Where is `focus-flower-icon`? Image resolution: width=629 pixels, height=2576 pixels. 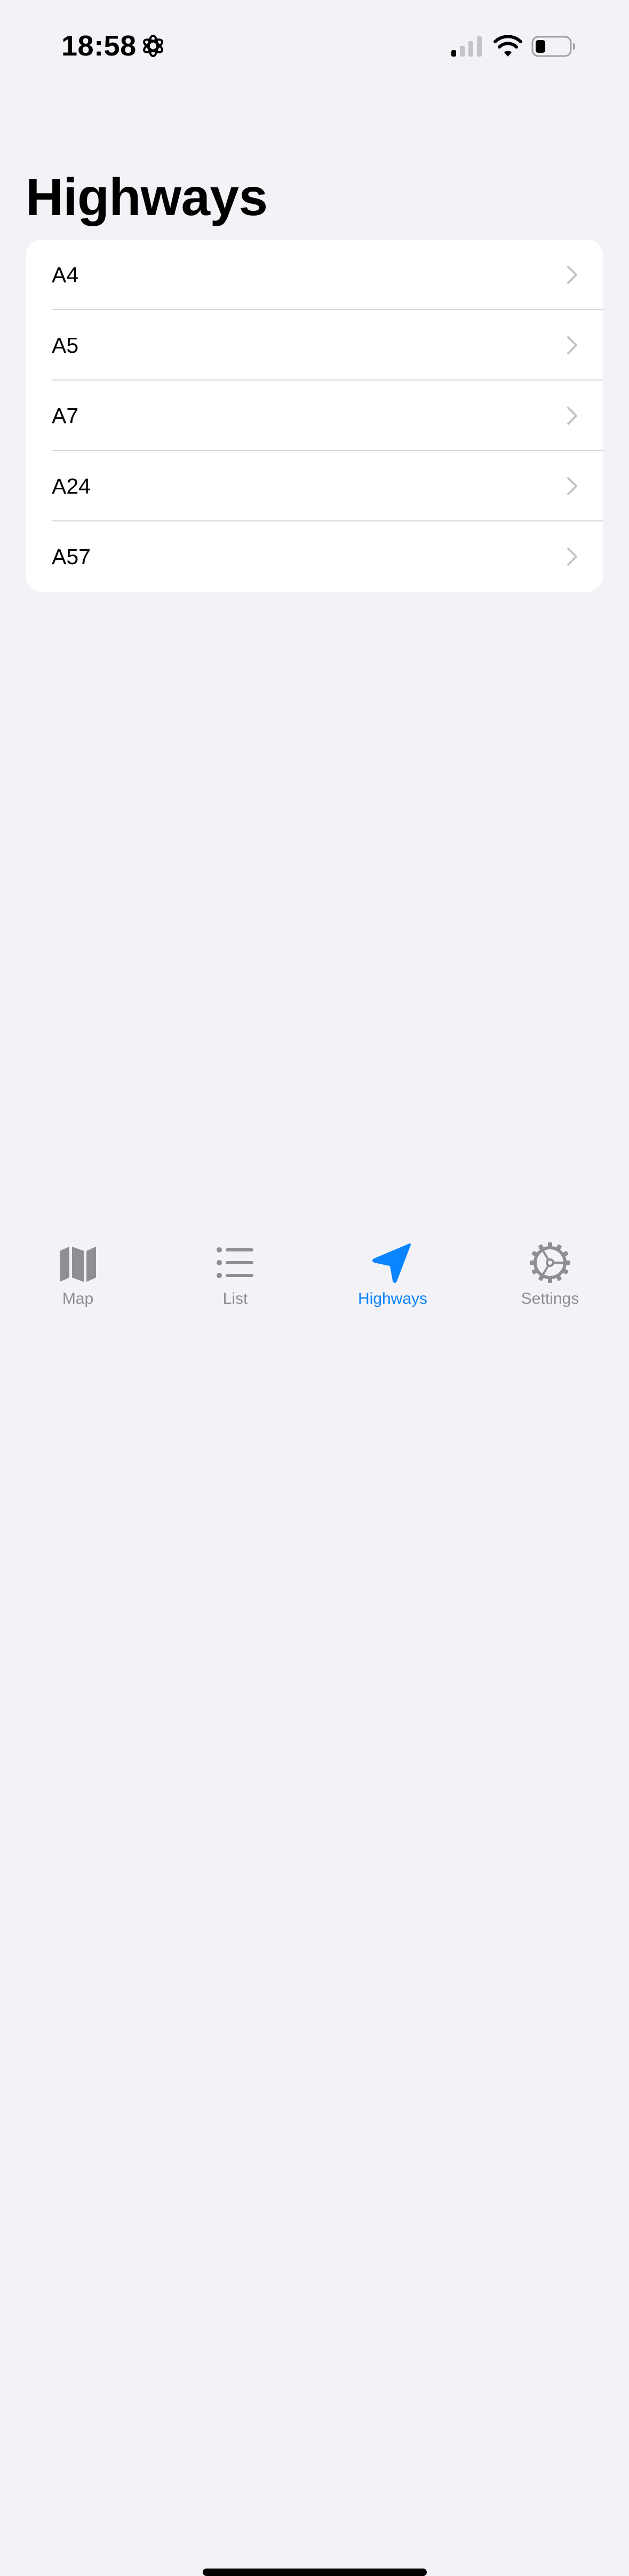
focus-flower-icon is located at coordinates (153, 46).